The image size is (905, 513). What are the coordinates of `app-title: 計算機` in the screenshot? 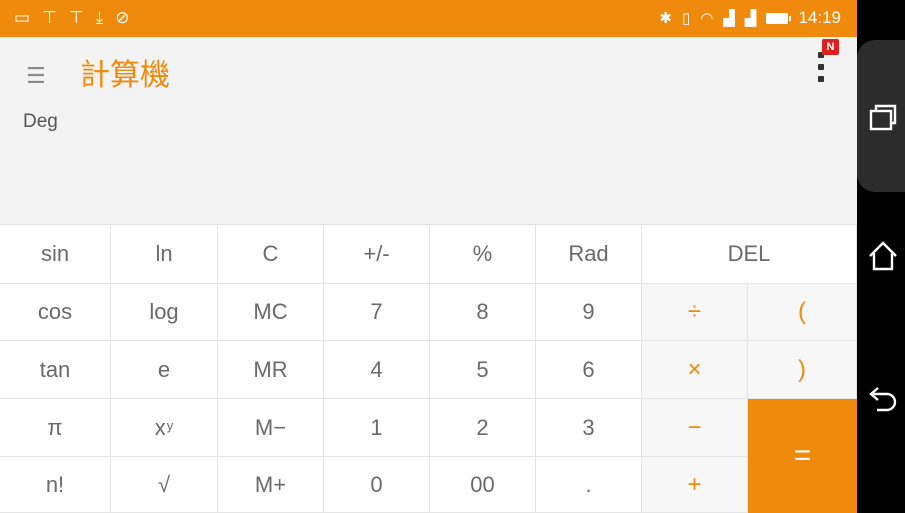 It's located at (125, 75).